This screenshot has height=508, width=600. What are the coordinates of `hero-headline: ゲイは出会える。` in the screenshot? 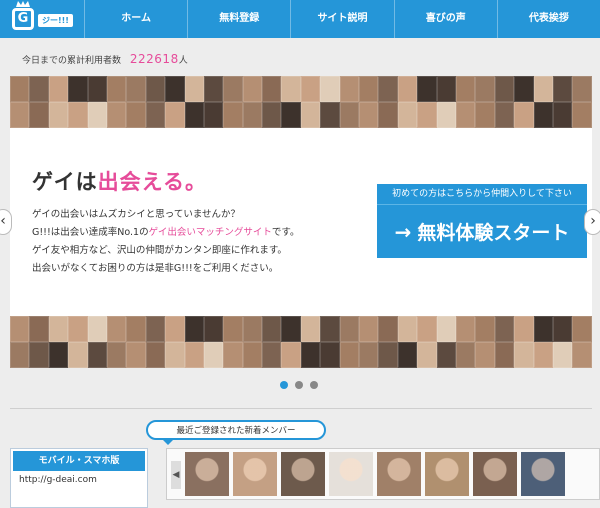 It's located at (119, 181).